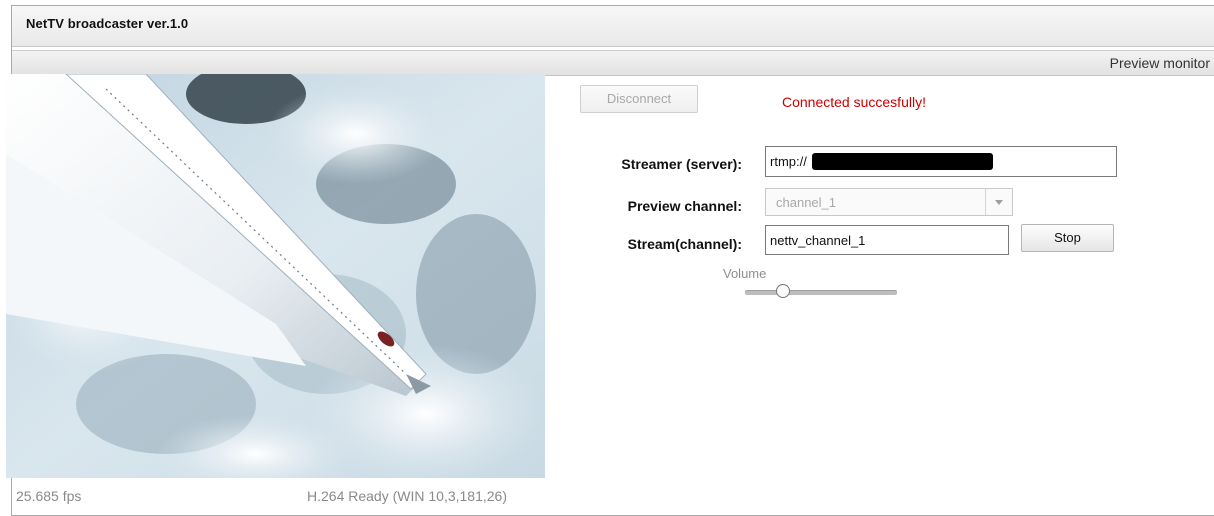 This screenshot has height=516, width=1214. Describe the element at coordinates (854, 102) in the screenshot. I see `connection-status-message: Connected succesfully!` at that location.